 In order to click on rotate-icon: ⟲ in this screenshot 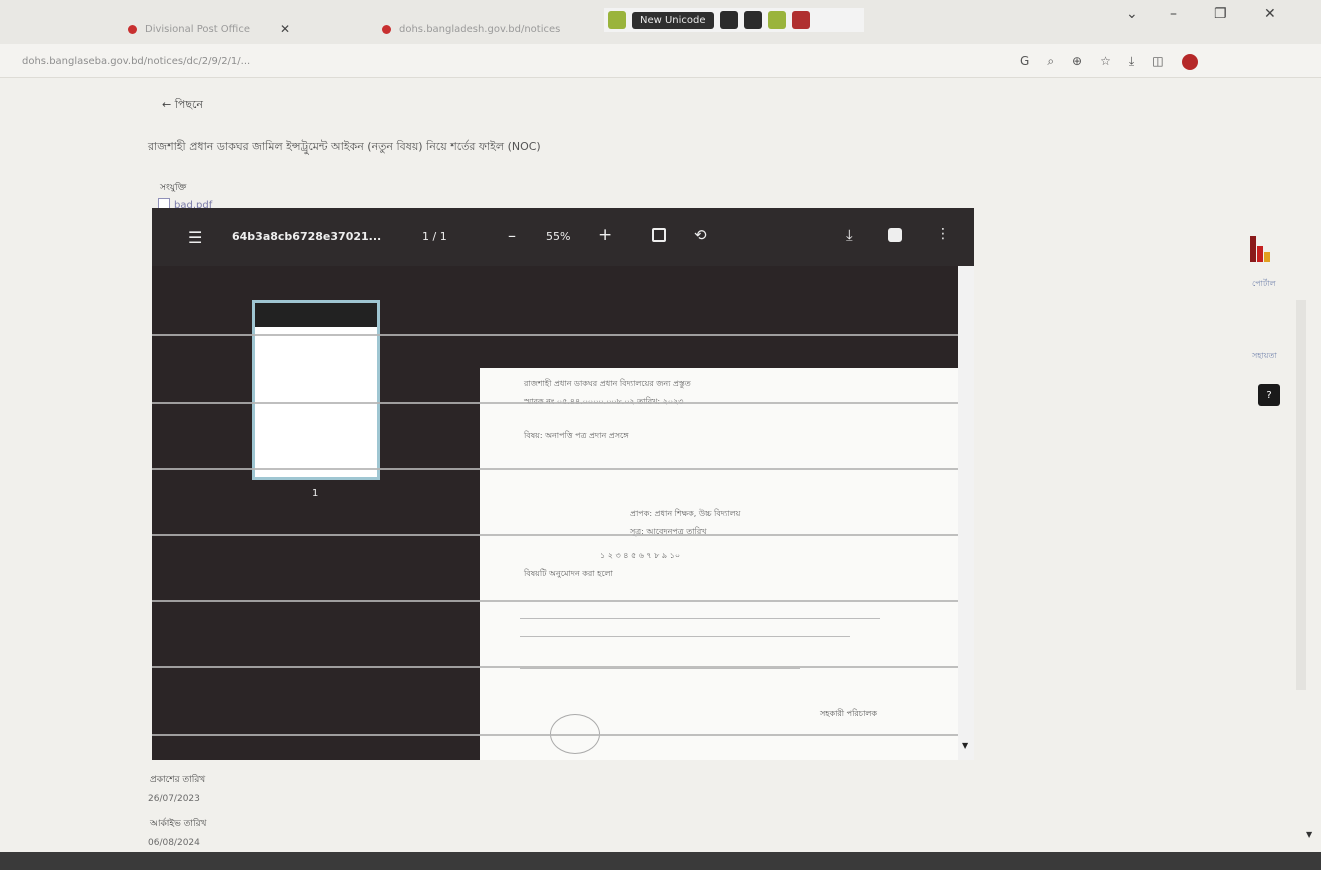, I will do `click(700, 235)`.